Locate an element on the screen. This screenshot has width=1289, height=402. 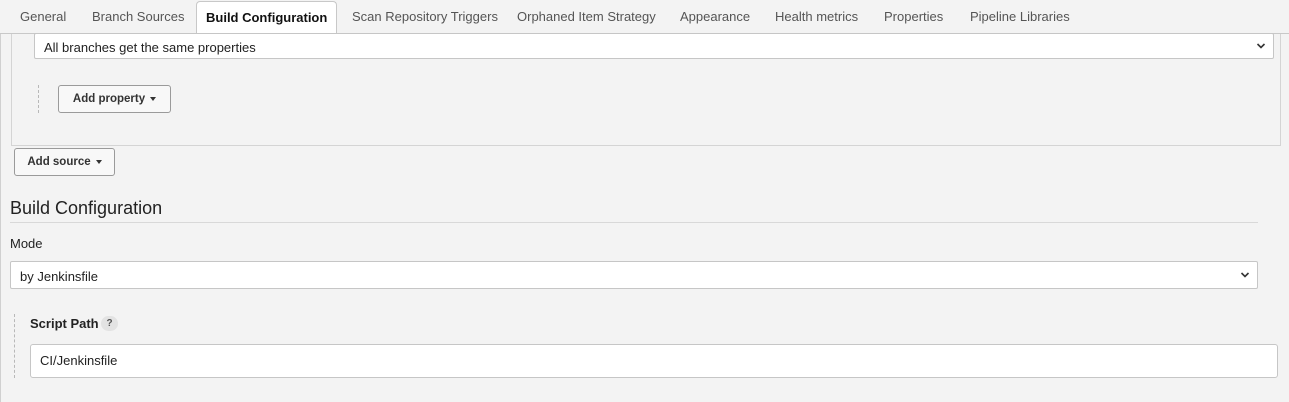
tab-build-configuration: Build Configuration is located at coordinates (267, 17).